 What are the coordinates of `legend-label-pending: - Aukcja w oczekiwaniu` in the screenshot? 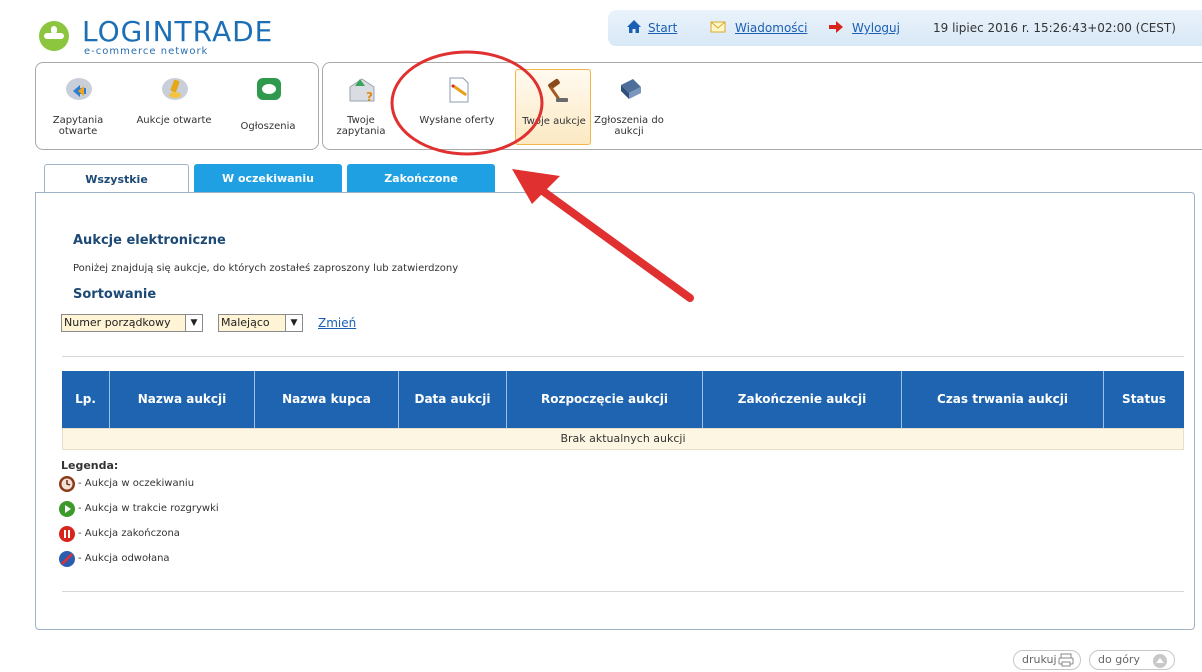 It's located at (136, 483).